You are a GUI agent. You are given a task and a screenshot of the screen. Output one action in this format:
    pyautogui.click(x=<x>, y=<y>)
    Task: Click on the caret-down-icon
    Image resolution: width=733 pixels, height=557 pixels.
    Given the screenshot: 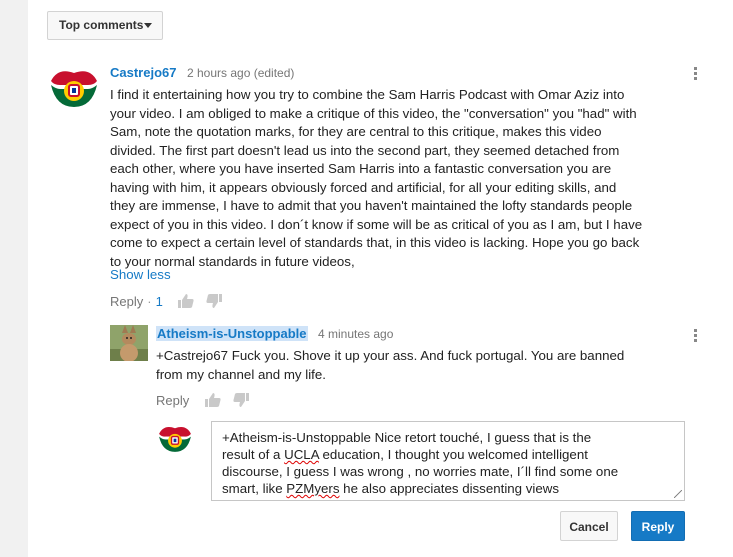 What is the action you would take?
    pyautogui.click(x=148, y=25)
    